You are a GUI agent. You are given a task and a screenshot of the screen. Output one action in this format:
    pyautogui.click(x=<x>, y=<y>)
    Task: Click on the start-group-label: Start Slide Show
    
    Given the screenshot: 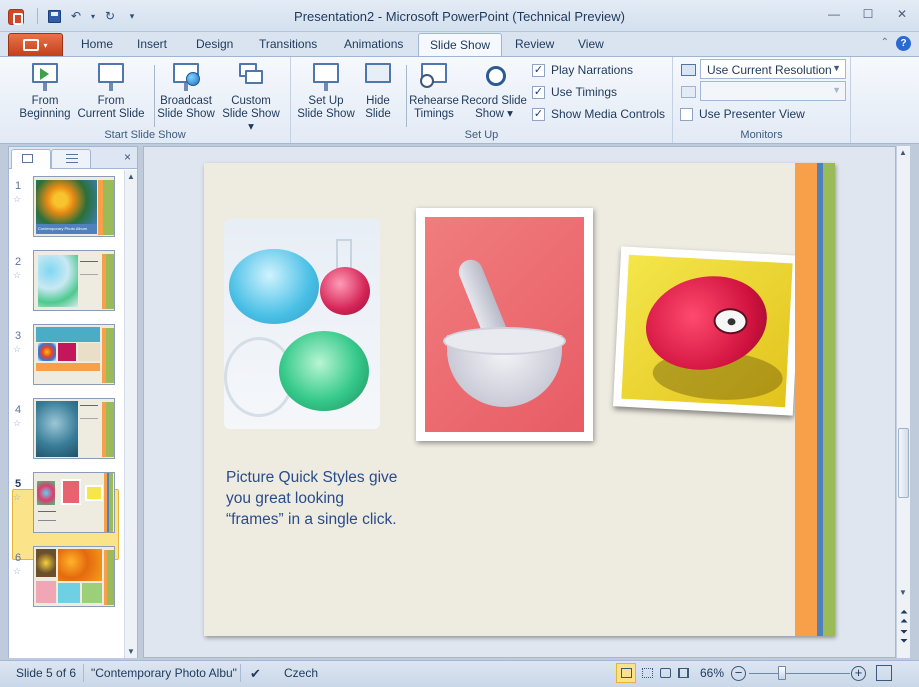 What is the action you would take?
    pyautogui.click(x=145, y=135)
    